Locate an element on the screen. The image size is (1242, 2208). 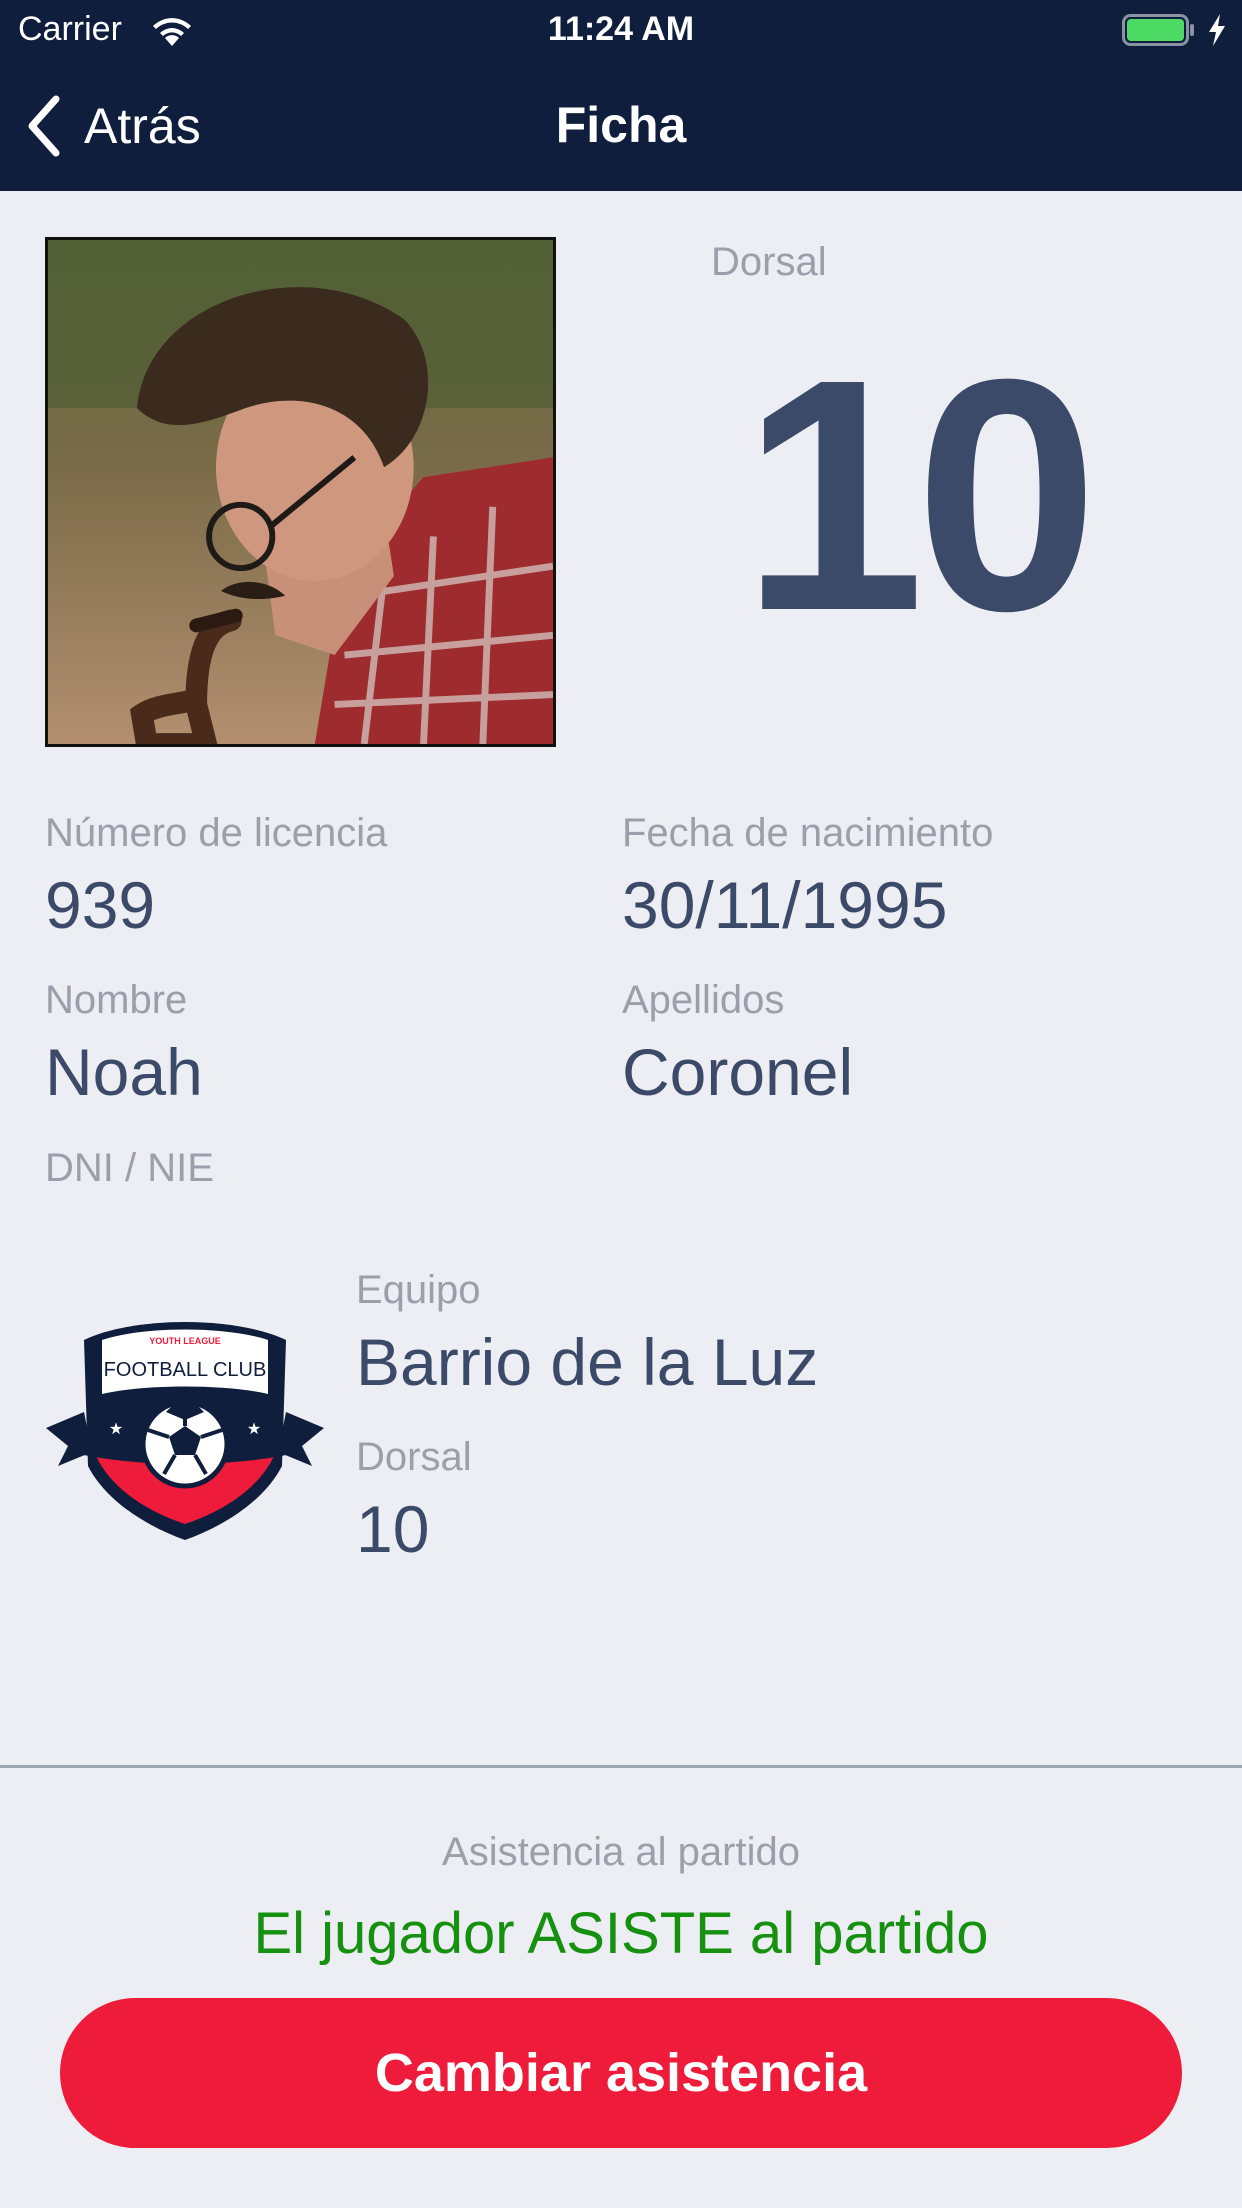
clock: 11:24 AM is located at coordinates (621, 29).